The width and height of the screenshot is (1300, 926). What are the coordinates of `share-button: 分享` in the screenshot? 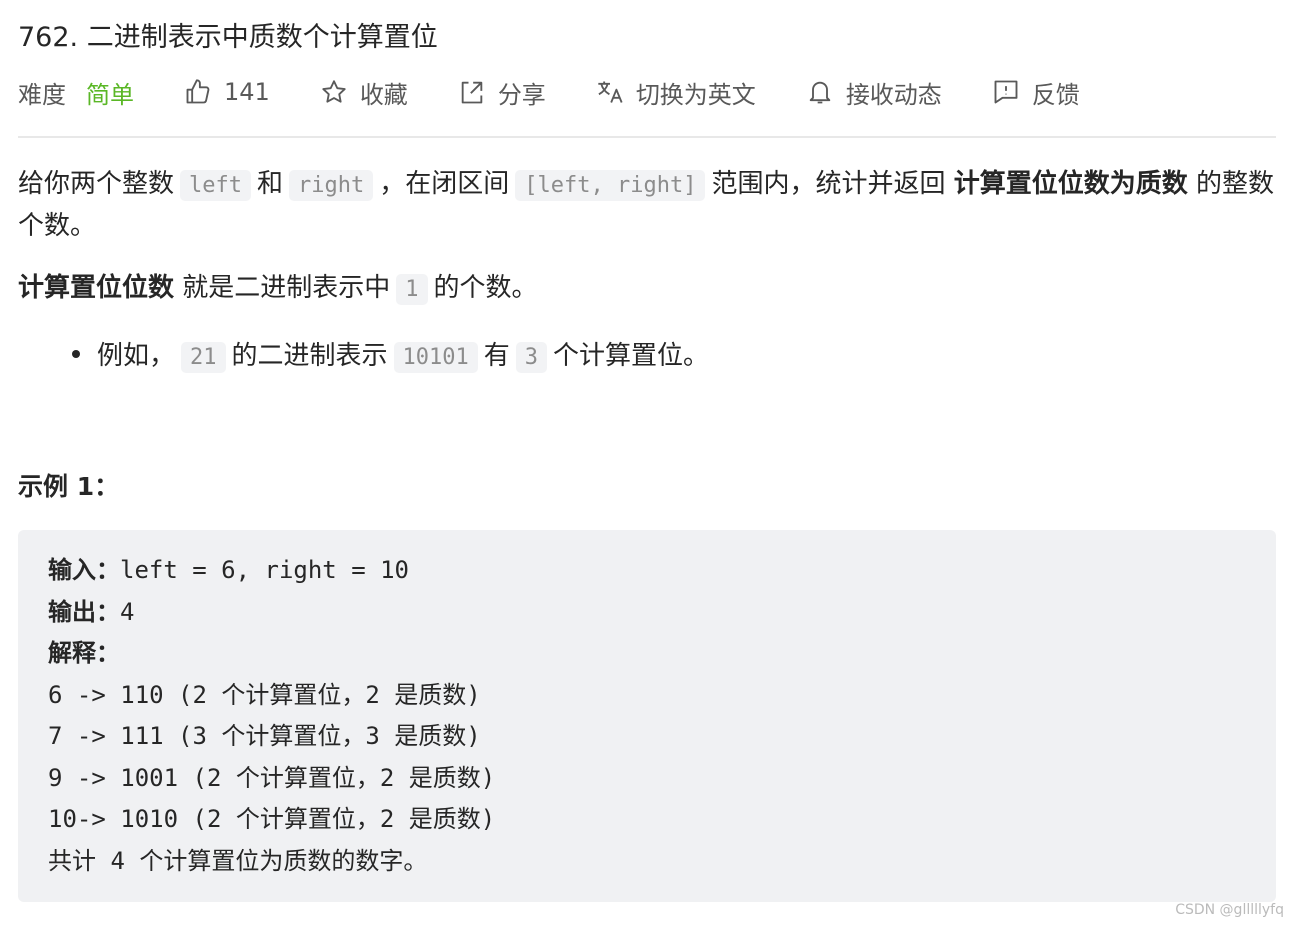 It's located at (502, 92).